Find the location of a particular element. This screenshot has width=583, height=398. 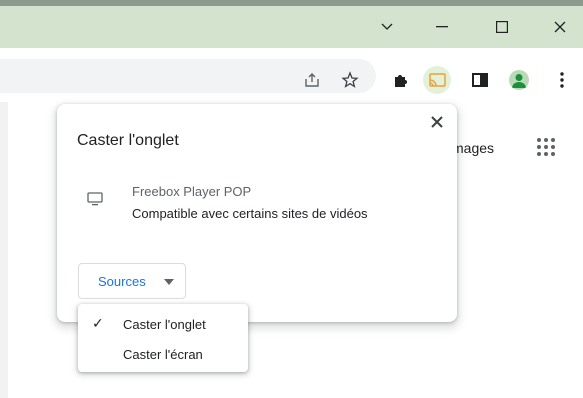

side-panel-icon is located at coordinates (480, 80).